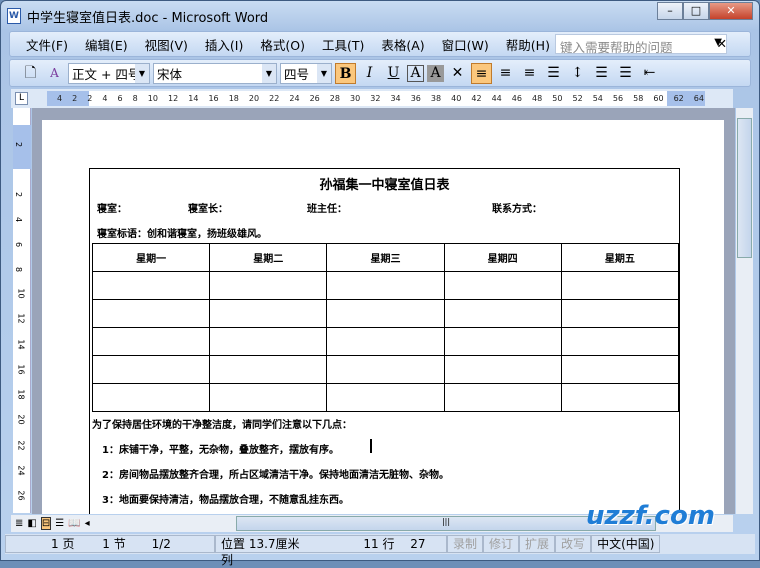 This screenshot has height=568, width=760. What do you see at coordinates (528, 44) in the screenshot?
I see `menu-help: 帮助(H)` at bounding box center [528, 44].